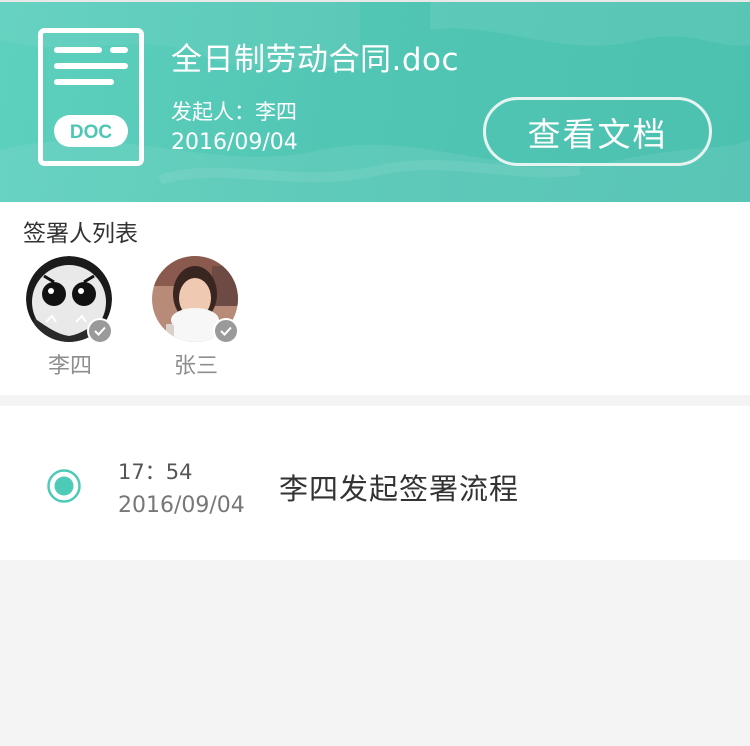 This screenshot has height=746, width=750. Describe the element at coordinates (91, 97) in the screenshot. I see `document-file-icon: DOC` at that location.